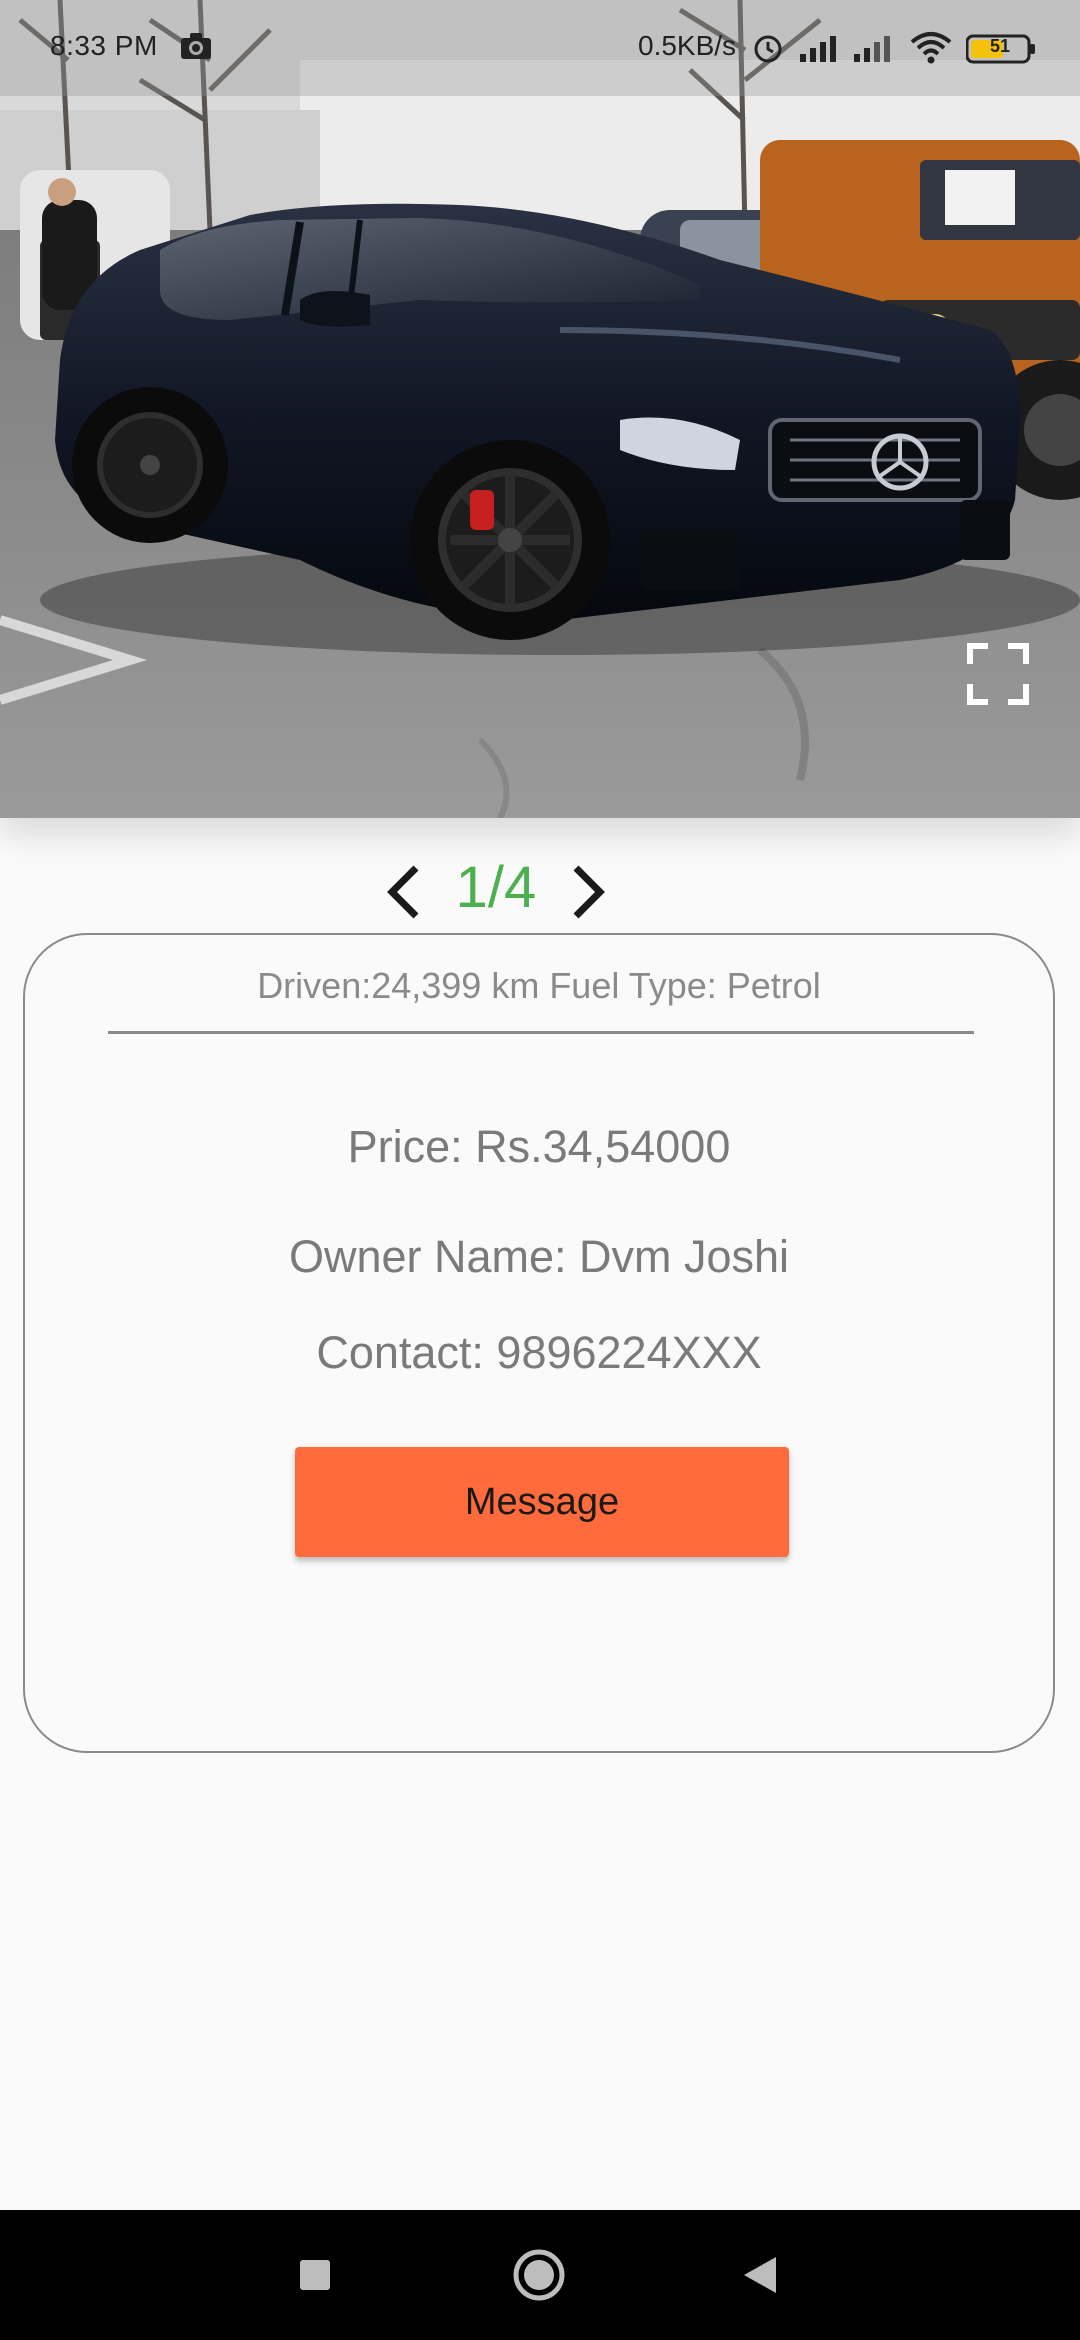 This screenshot has width=1080, height=2340. Describe the element at coordinates (1000, 46) in the screenshot. I see `battery-level: 51` at that location.